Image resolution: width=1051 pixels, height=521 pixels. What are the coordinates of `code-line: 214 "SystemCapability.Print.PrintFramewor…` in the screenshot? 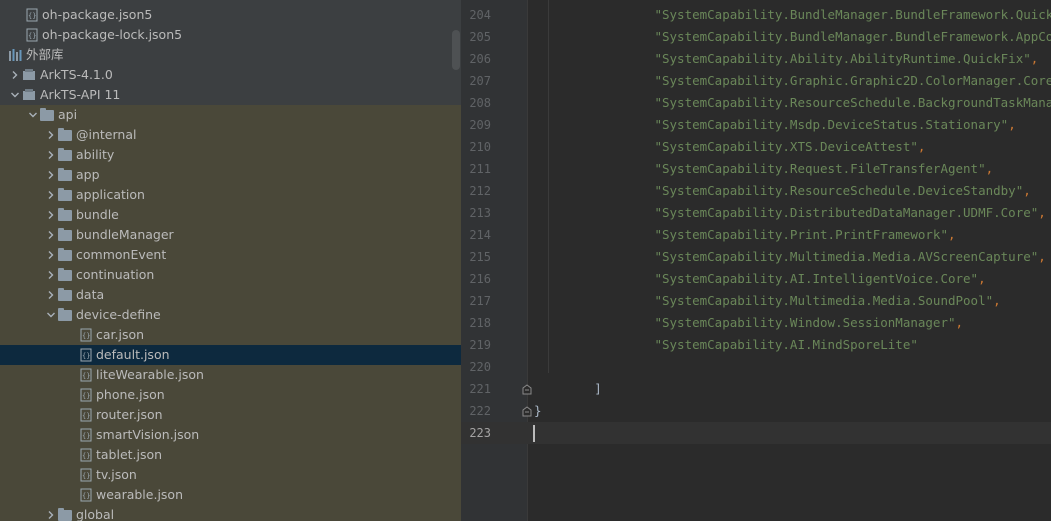 It's located at (756, 235).